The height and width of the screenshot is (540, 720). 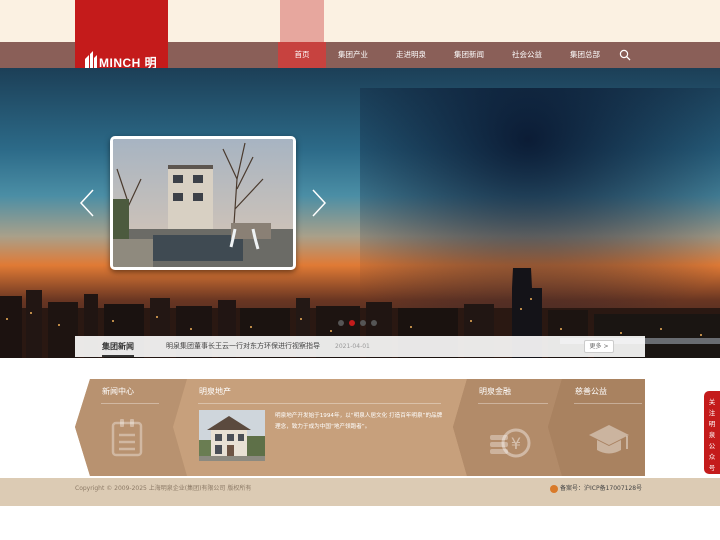 I want to click on document-icon, so click(x=127, y=438).